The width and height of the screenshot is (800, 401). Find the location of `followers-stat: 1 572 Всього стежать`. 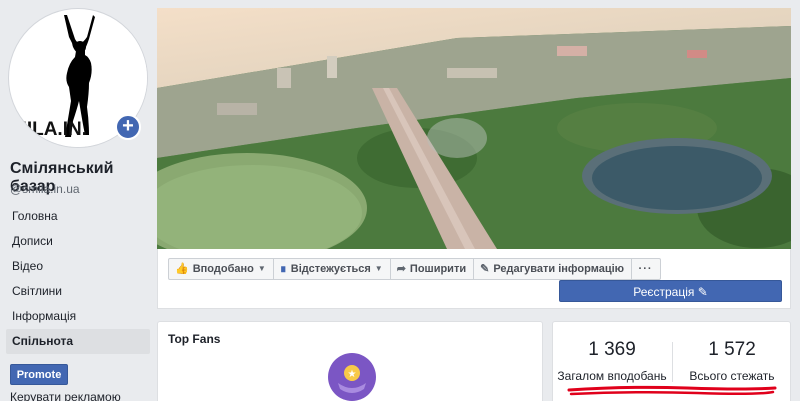

followers-stat: 1 572 Всього стежать is located at coordinates (732, 361).